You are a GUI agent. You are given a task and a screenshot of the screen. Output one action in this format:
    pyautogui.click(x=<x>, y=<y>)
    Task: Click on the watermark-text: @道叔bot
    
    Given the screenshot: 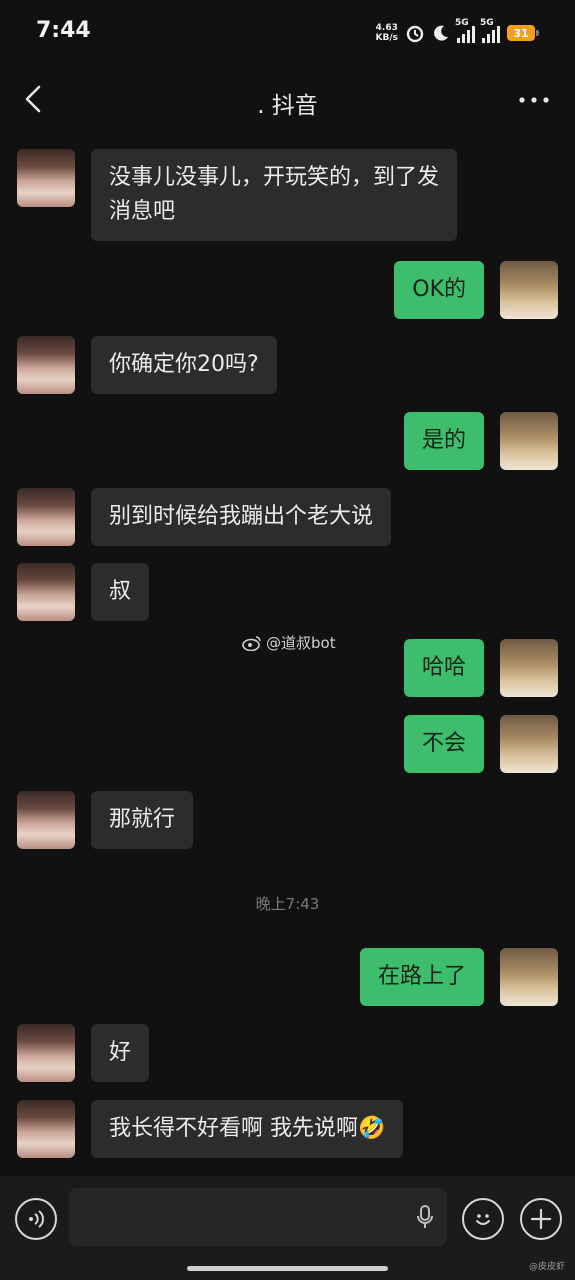 What is the action you would take?
    pyautogui.click(x=301, y=643)
    